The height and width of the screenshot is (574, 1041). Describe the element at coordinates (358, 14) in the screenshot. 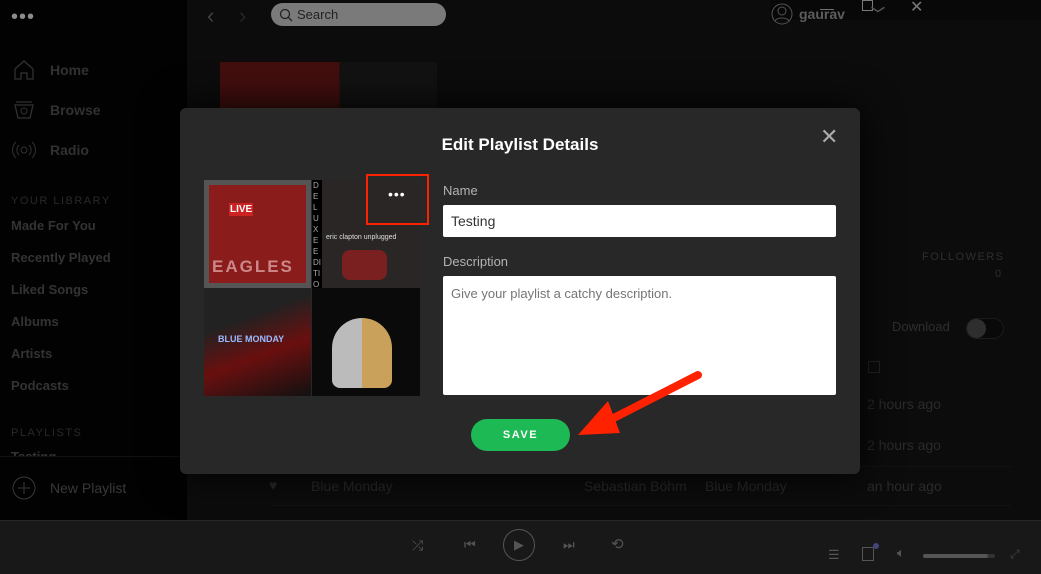

I see `search-input: Search` at that location.